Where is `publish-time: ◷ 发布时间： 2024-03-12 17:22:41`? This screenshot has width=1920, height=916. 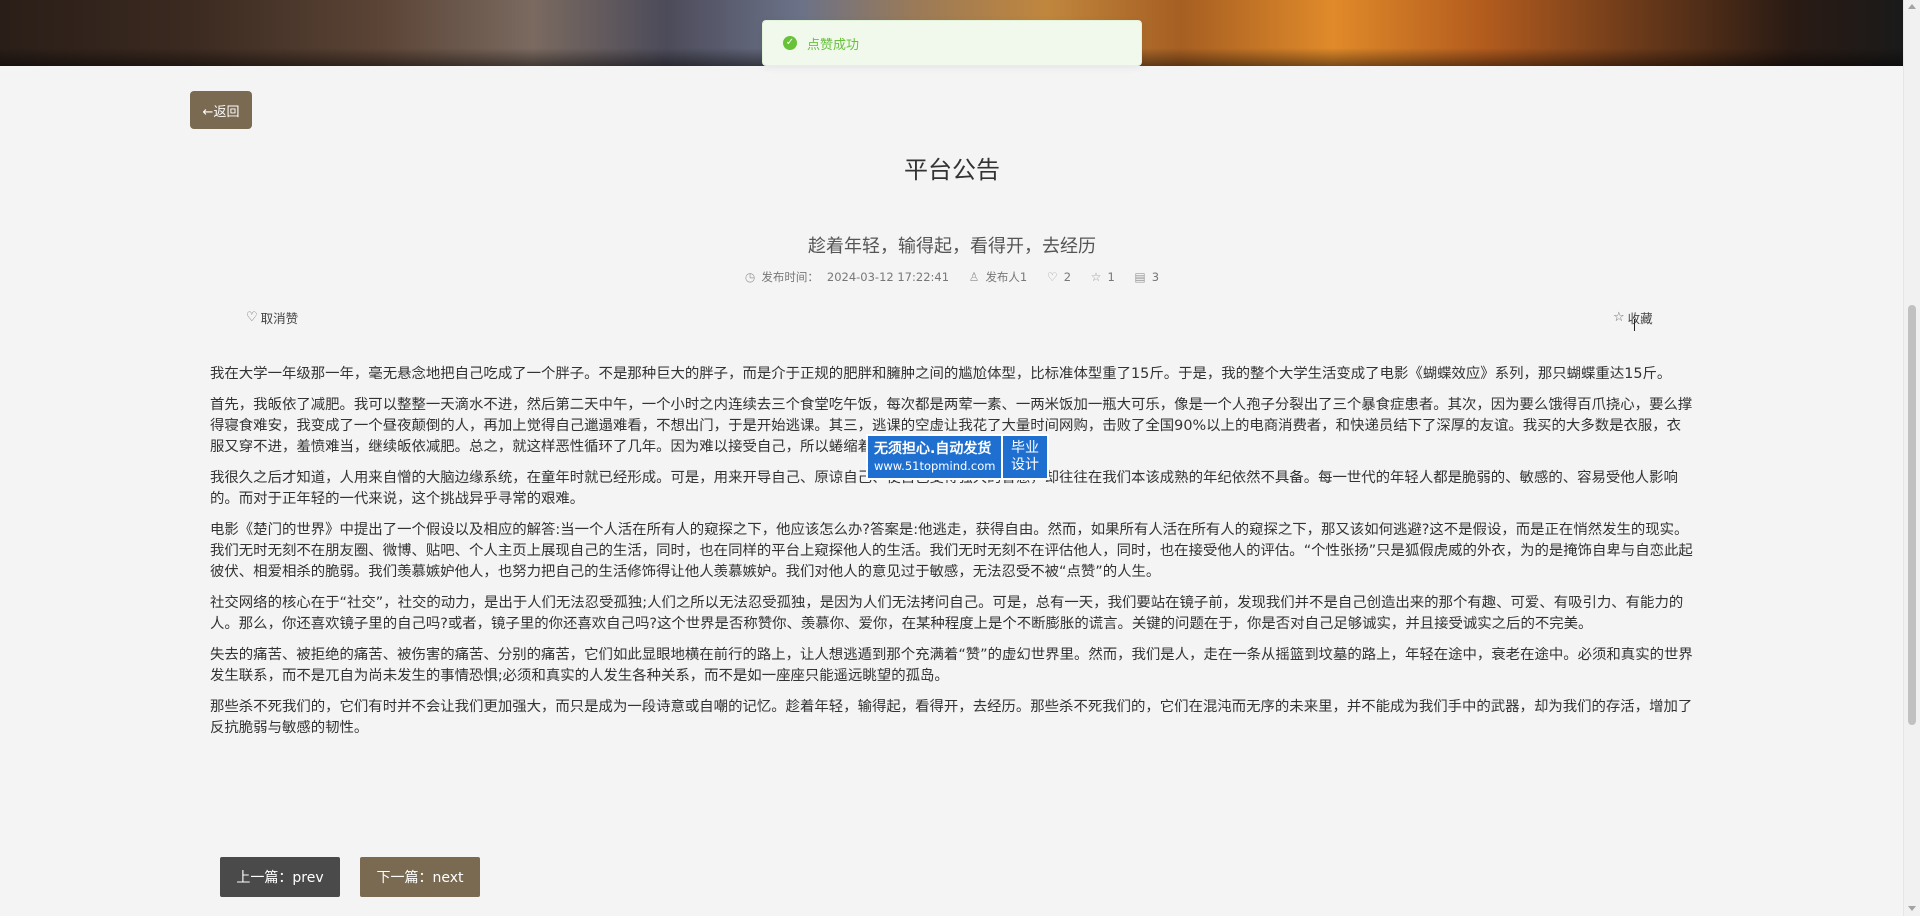
publish-time: ◷ 发布时间： 2024-03-12 17:22:41 is located at coordinates (847, 277).